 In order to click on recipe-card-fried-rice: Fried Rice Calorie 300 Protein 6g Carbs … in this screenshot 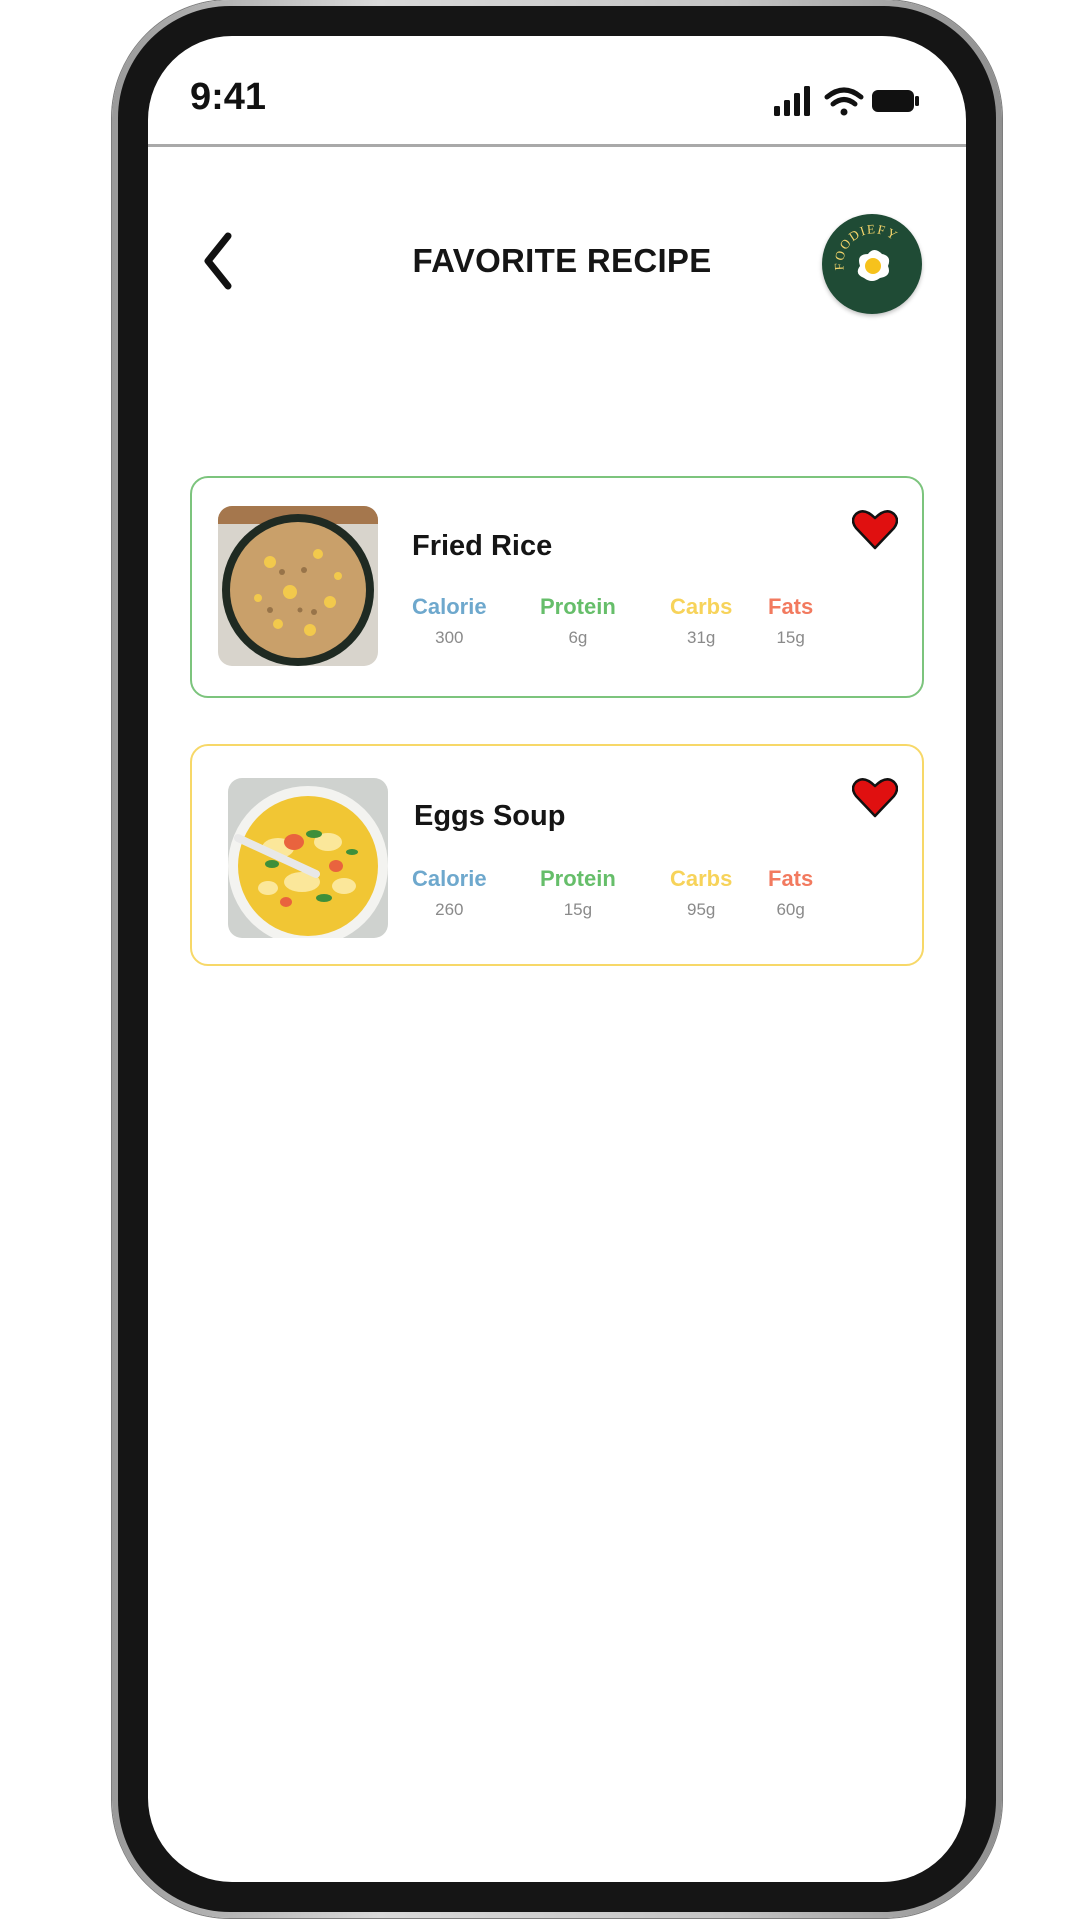, I will do `click(557, 587)`.